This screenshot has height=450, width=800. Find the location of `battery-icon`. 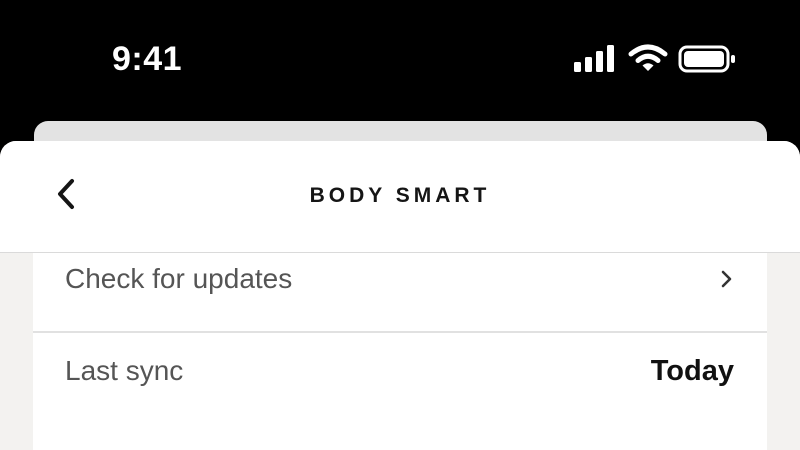

battery-icon is located at coordinates (706, 59).